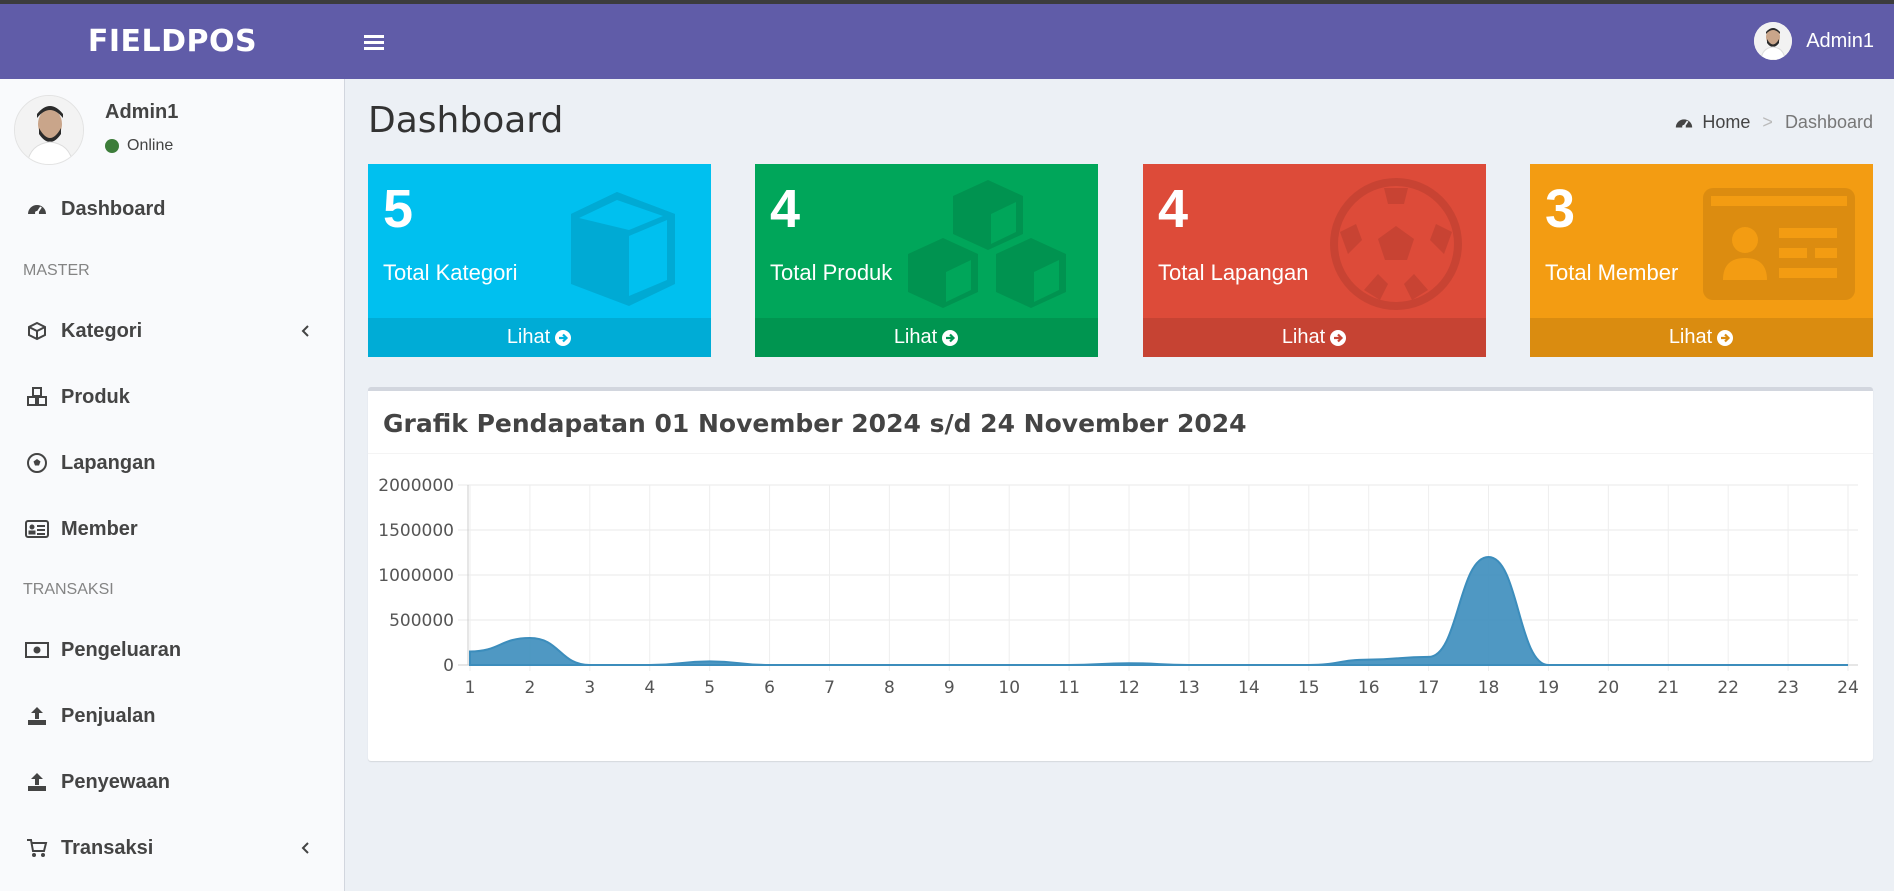 The width and height of the screenshot is (1894, 891). I want to click on user-panel: Admin1 Online, so click(174, 130).